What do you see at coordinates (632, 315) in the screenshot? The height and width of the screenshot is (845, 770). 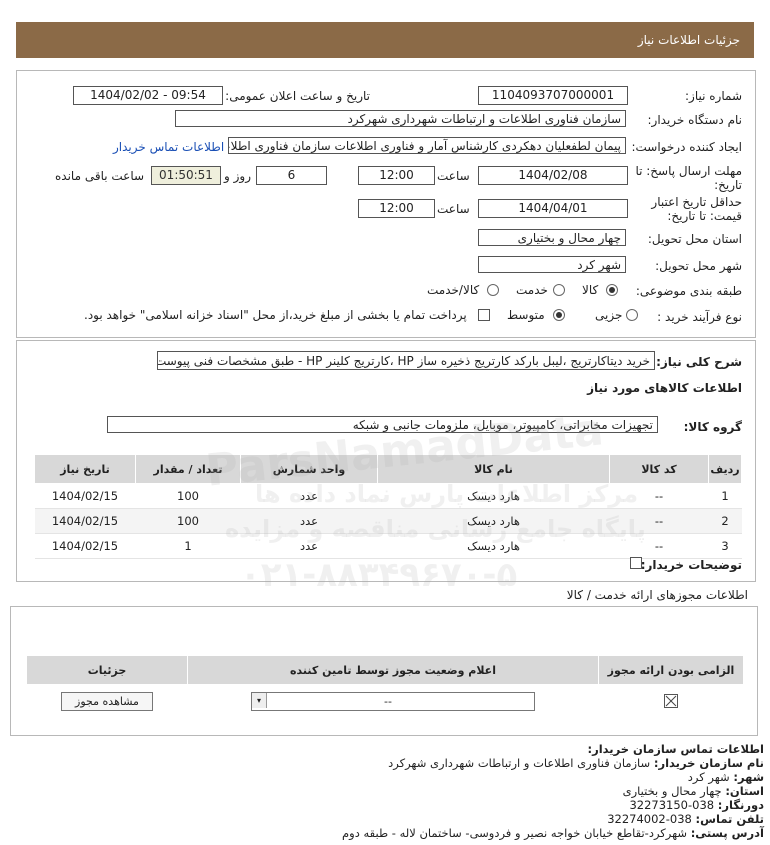 I see `process-minor-radio` at bounding box center [632, 315].